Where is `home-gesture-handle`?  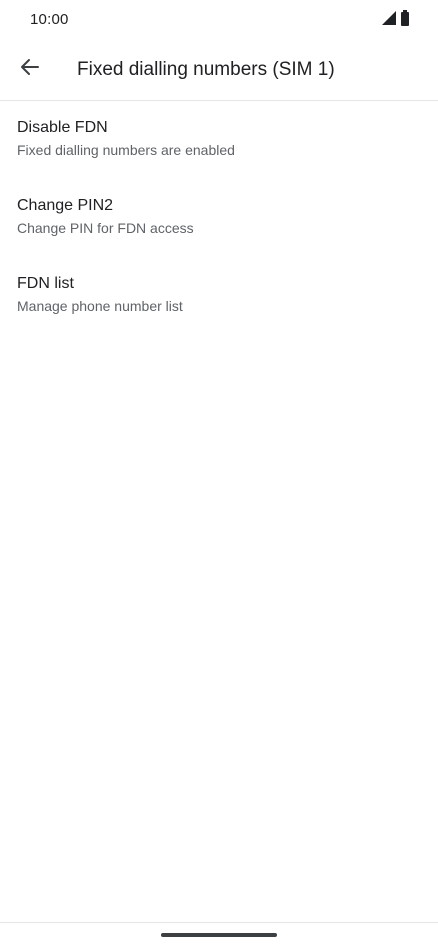
home-gesture-handle is located at coordinates (219, 935).